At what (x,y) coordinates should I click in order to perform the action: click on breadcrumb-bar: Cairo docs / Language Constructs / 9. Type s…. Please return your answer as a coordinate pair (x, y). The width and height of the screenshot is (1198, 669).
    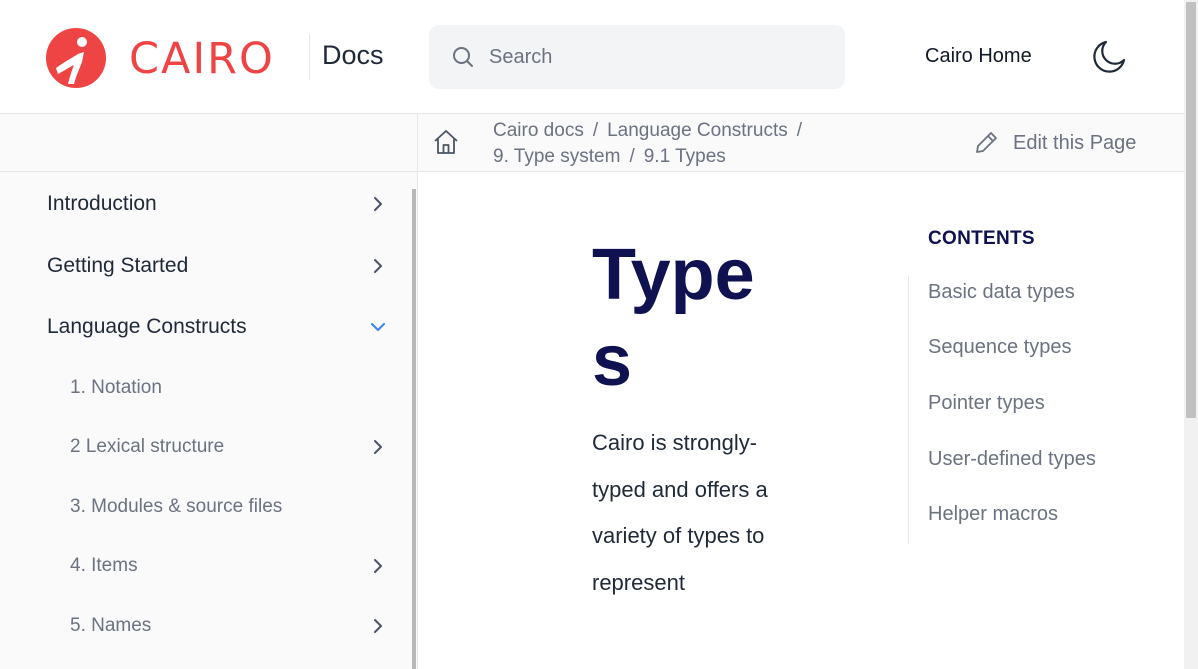
    Looking at the image, I should click on (592, 143).